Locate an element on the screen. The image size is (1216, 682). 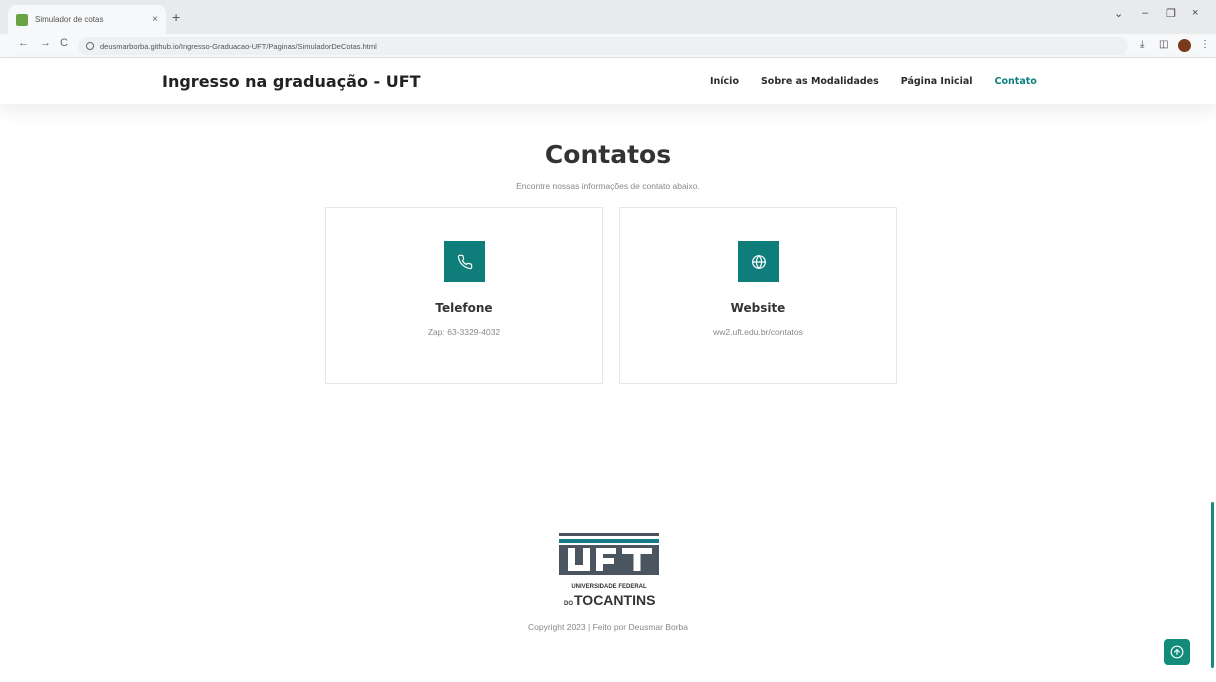
download-icon: ⤓ is located at coordinates (1142, 44).